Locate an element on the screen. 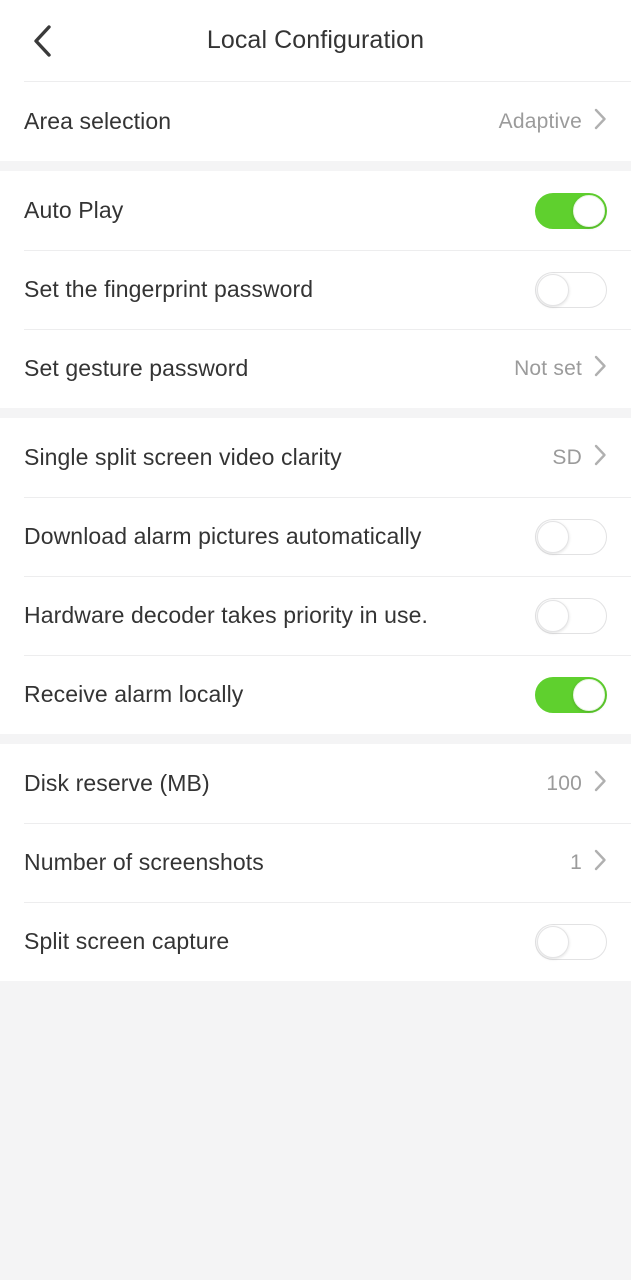  row-control: SD is located at coordinates (579, 457).